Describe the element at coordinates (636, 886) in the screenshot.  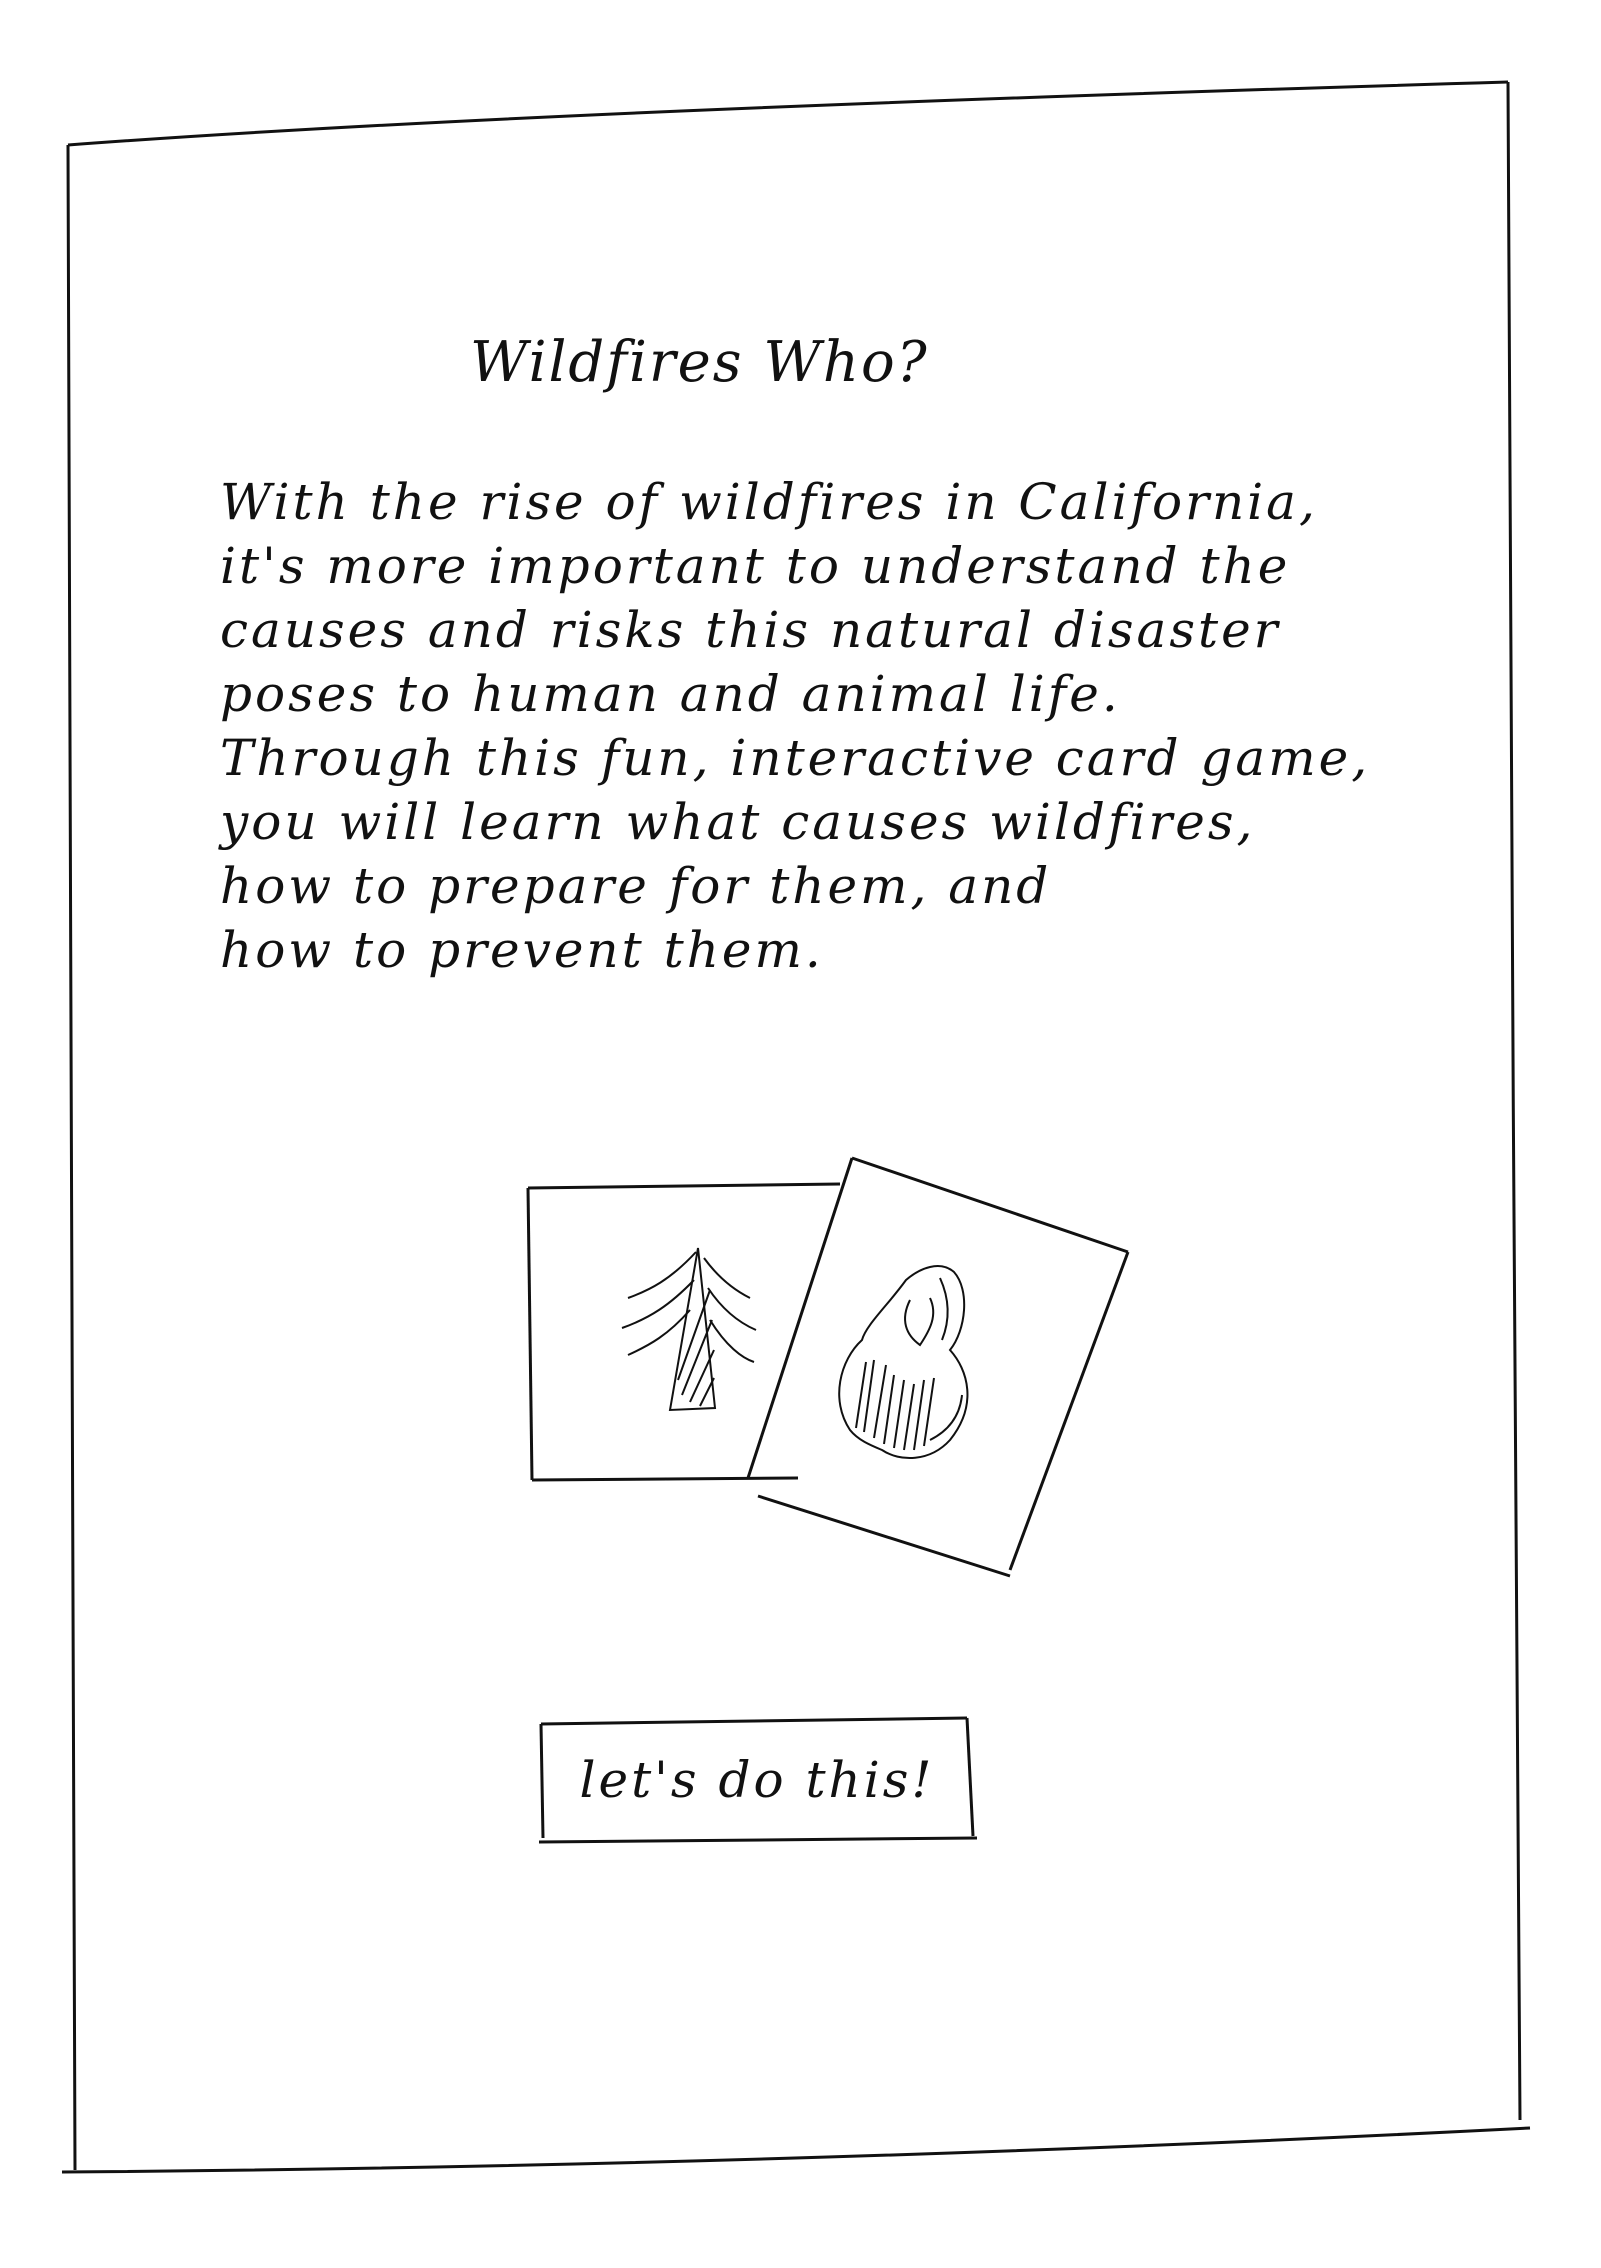
I see `intro-line: how to prepare for them, and` at that location.